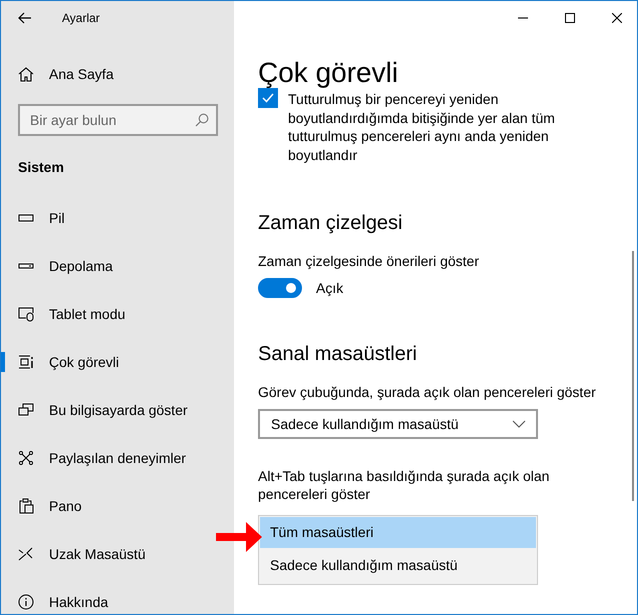 The width and height of the screenshot is (638, 615). I want to click on setting-label: Zaman çizelgesinde önerileri göster, so click(369, 261).